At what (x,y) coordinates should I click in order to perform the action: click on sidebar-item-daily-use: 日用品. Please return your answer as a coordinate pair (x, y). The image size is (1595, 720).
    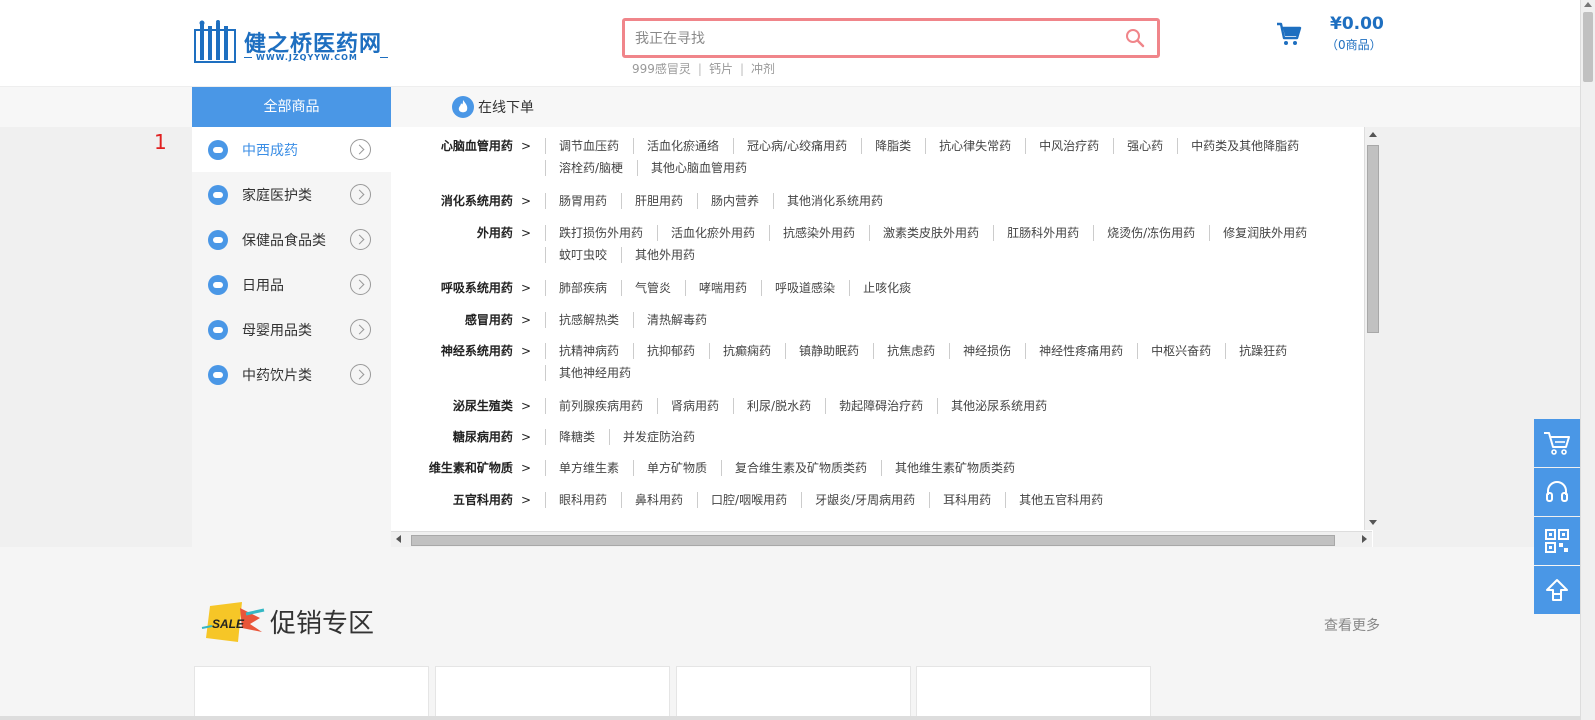
    Looking at the image, I should click on (291, 284).